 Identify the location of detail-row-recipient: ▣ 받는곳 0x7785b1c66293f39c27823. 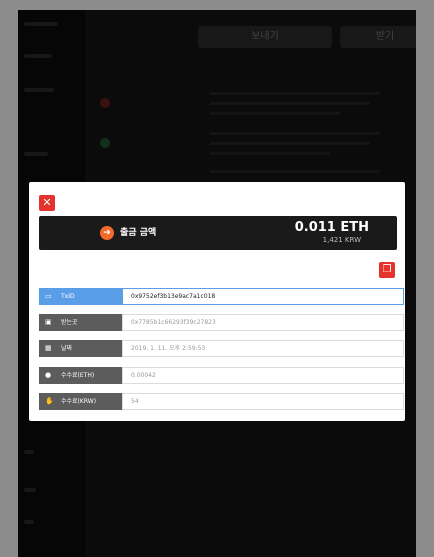
(221, 322).